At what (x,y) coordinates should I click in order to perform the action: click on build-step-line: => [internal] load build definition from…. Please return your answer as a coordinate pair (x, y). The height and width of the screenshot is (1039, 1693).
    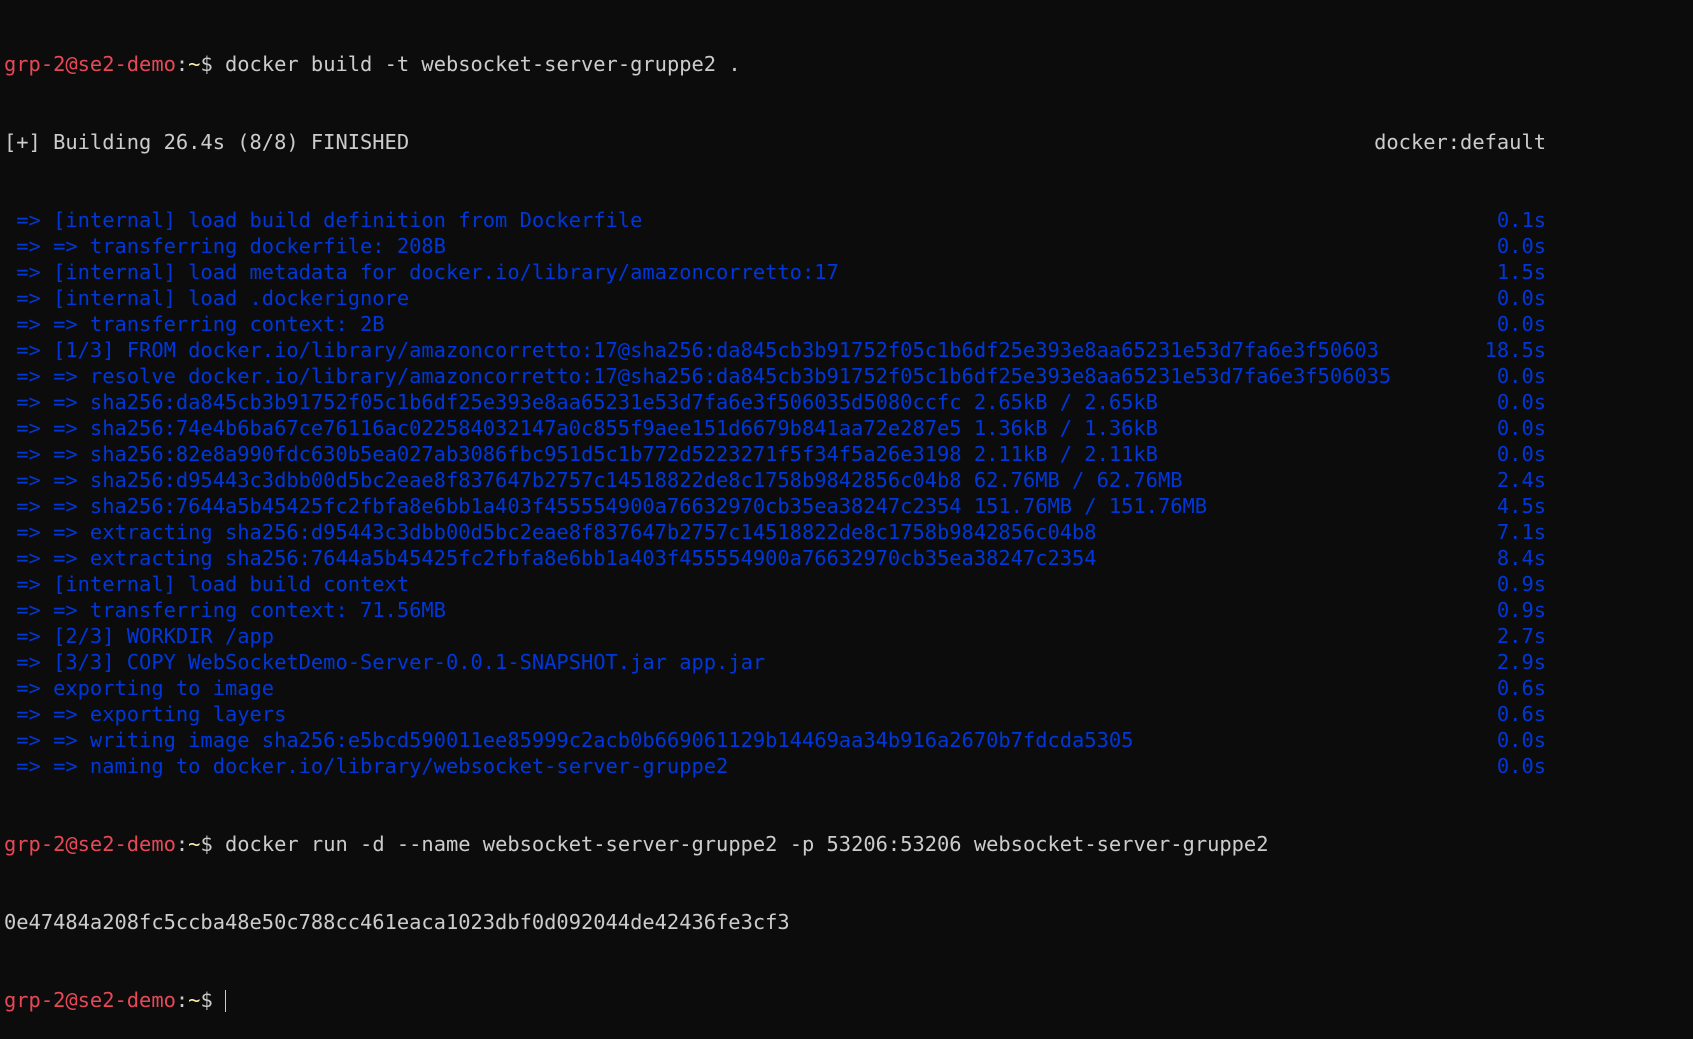
    Looking at the image, I should click on (775, 220).